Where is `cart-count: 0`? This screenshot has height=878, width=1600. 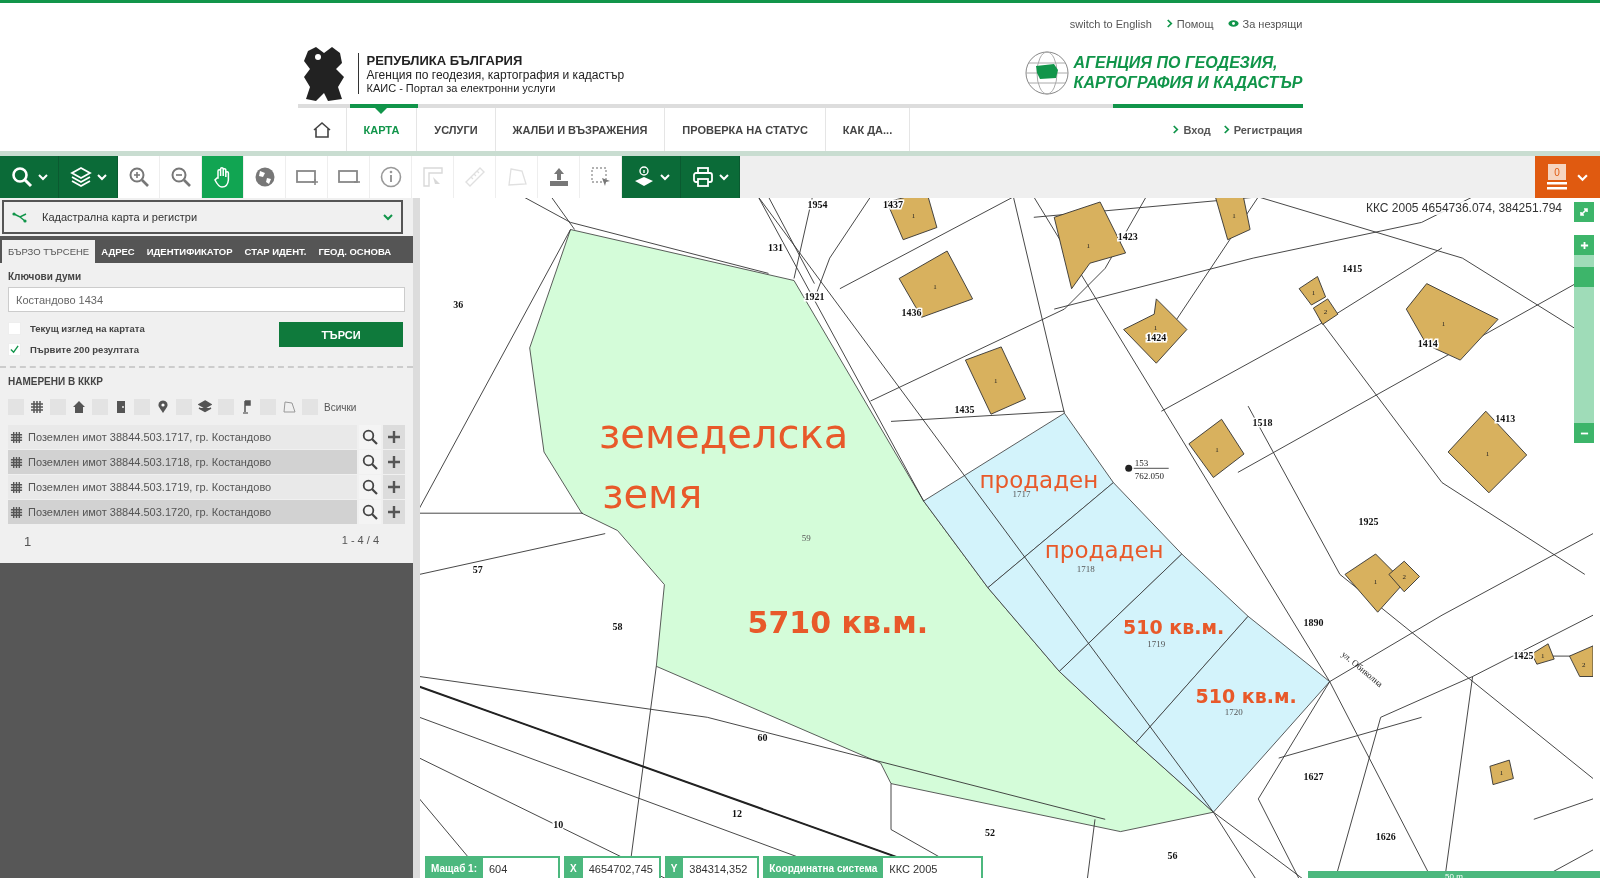
cart-count: 0 is located at coordinates (1557, 172).